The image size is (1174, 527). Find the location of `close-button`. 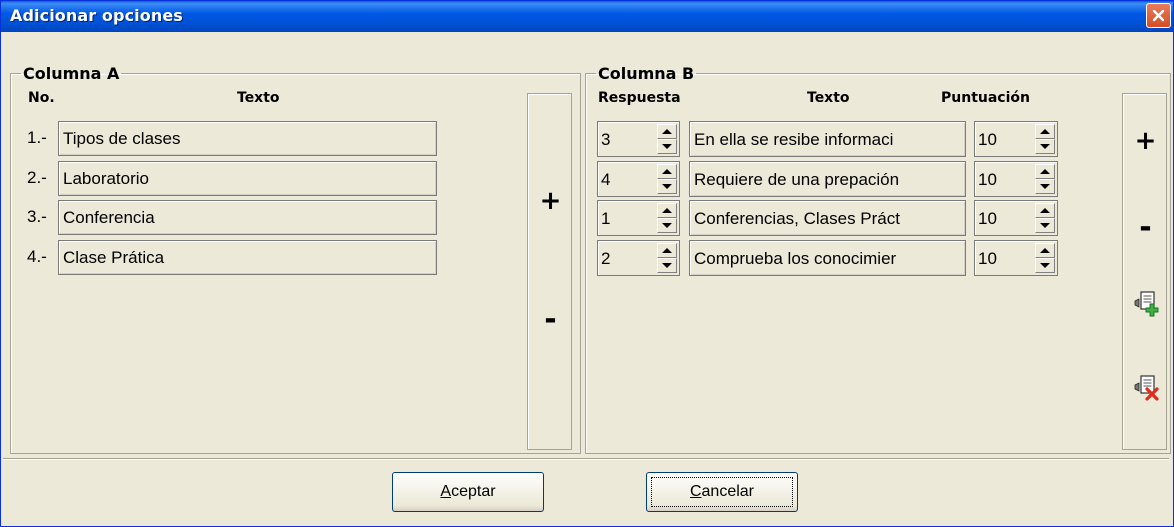

close-button is located at coordinates (1158, 15).